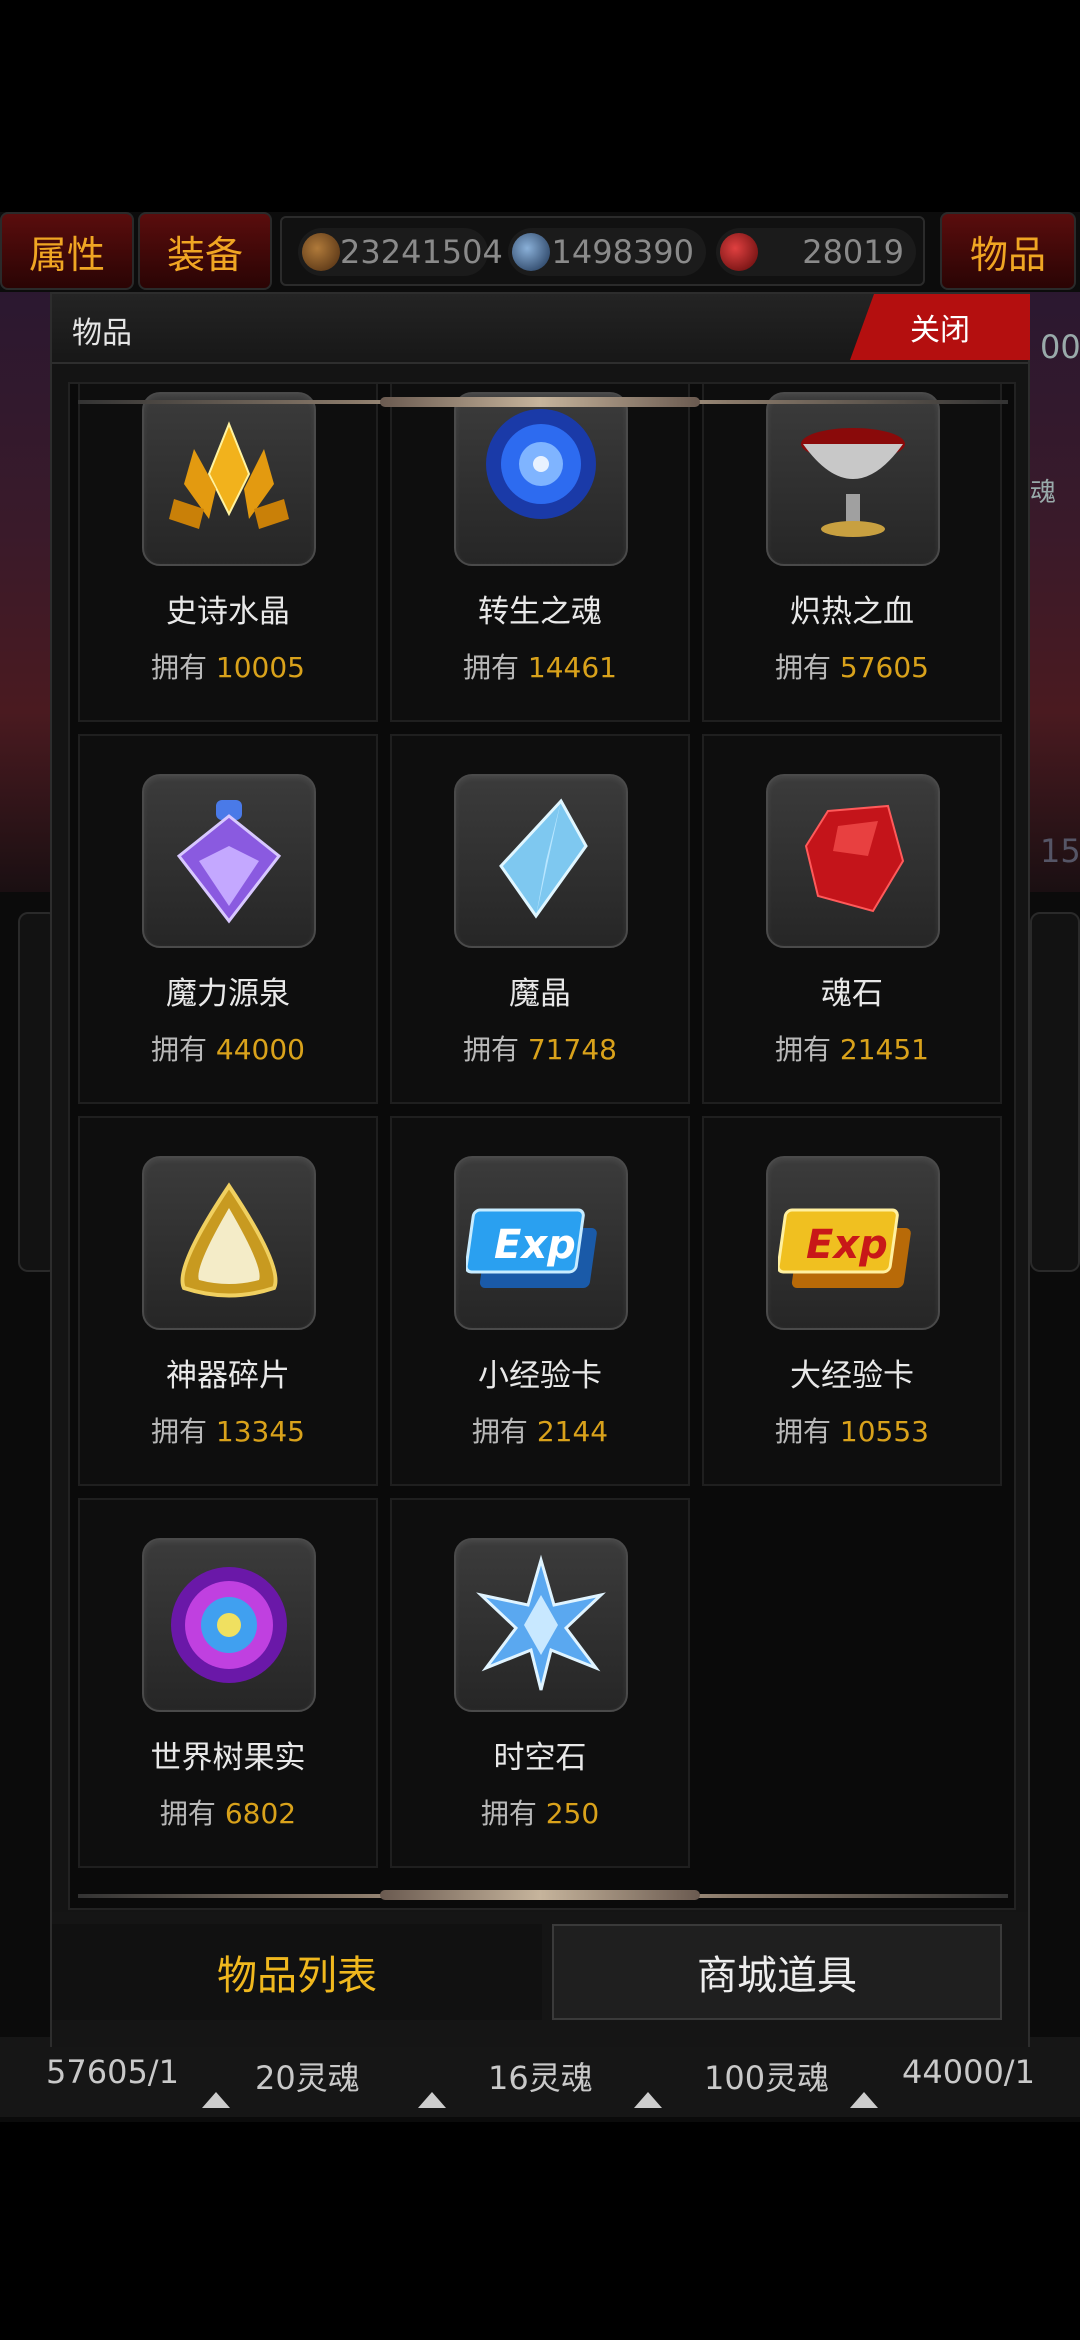  I want to click on item-cell: 魔力源泉 拥有 44000, so click(228, 919).